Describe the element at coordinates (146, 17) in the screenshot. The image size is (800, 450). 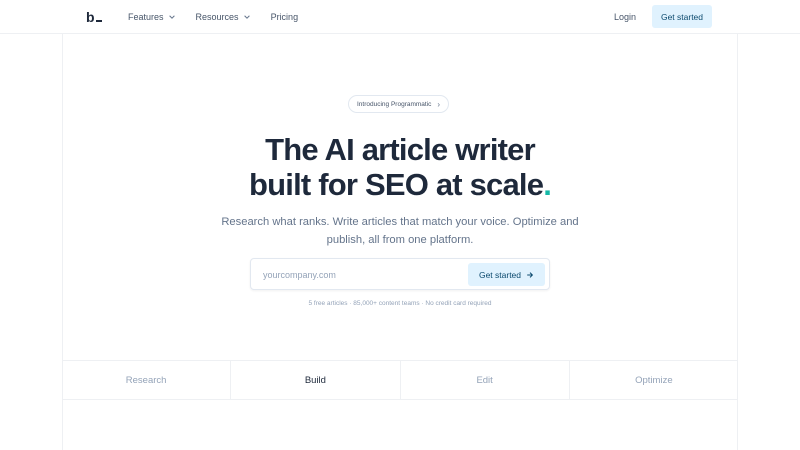
I see `nav-features-label: Features` at that location.